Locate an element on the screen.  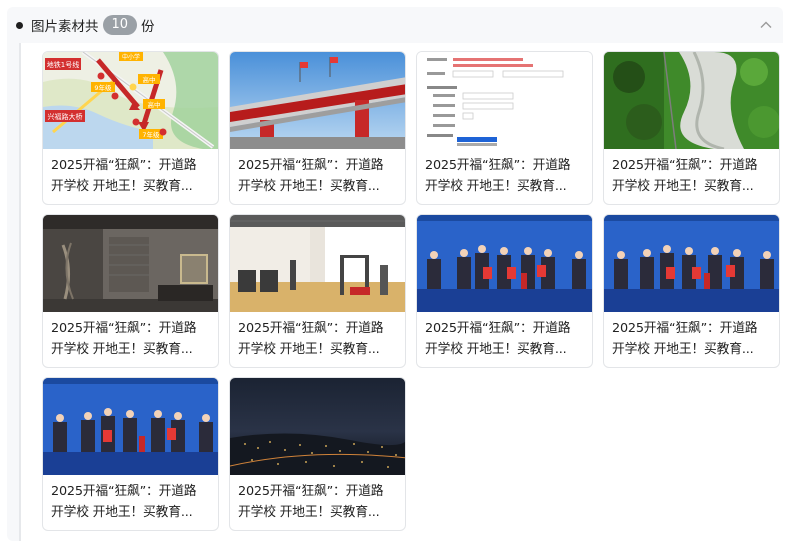
garden-thumbnail is located at coordinates (691, 100).